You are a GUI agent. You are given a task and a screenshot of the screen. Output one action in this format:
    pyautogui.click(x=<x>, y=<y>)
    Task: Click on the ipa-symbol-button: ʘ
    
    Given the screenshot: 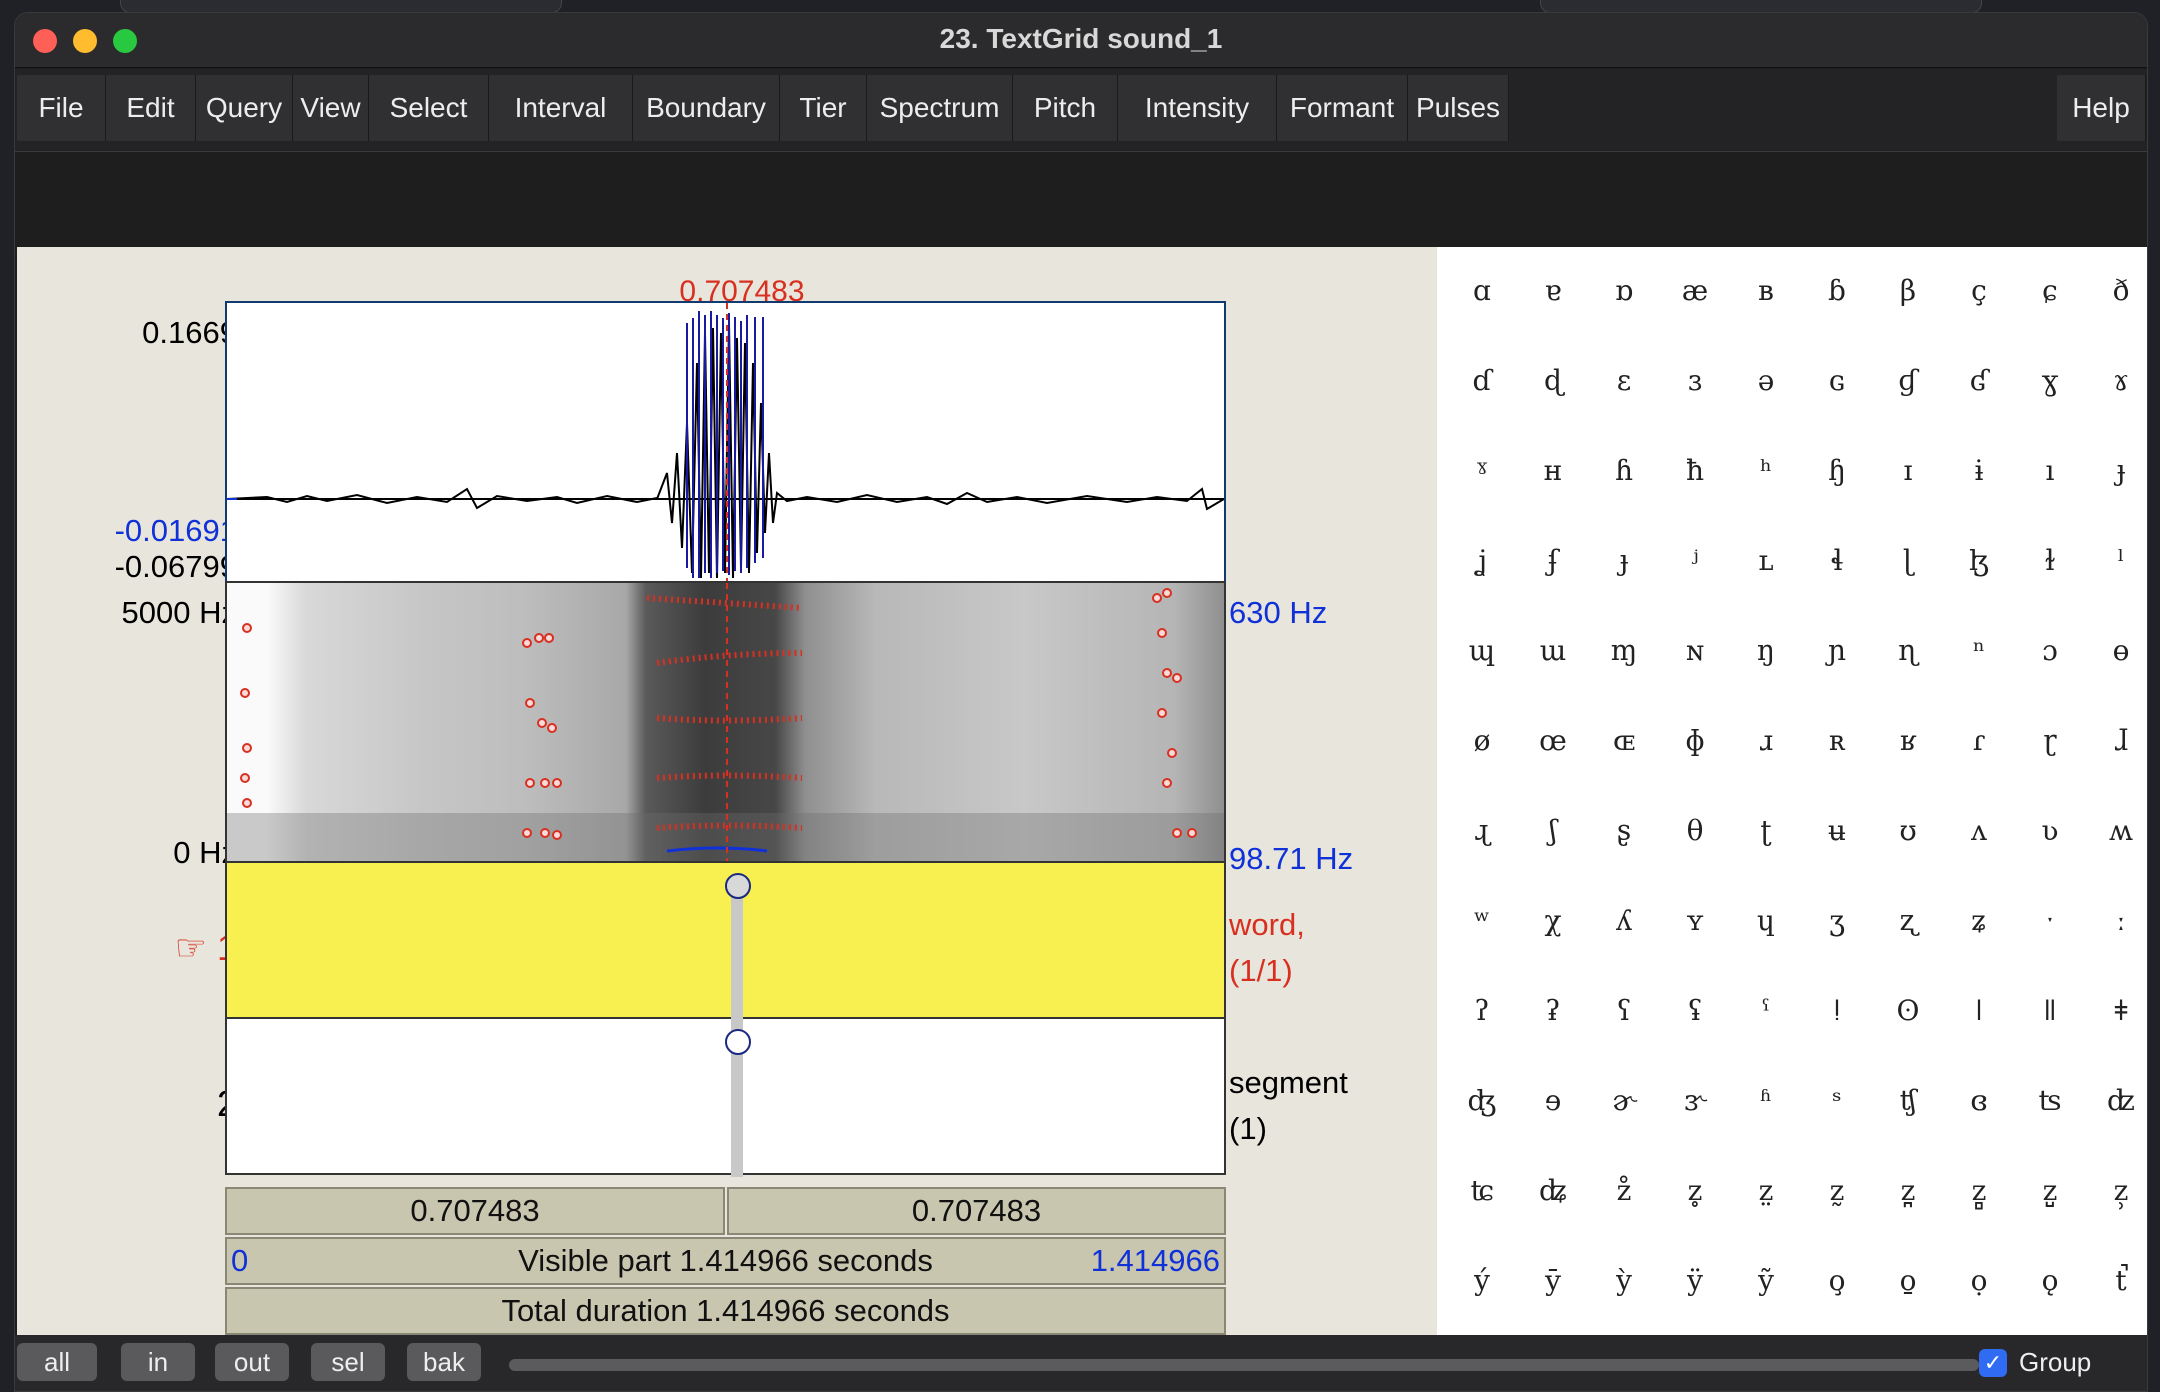 What is the action you would take?
    pyautogui.click(x=1908, y=1011)
    